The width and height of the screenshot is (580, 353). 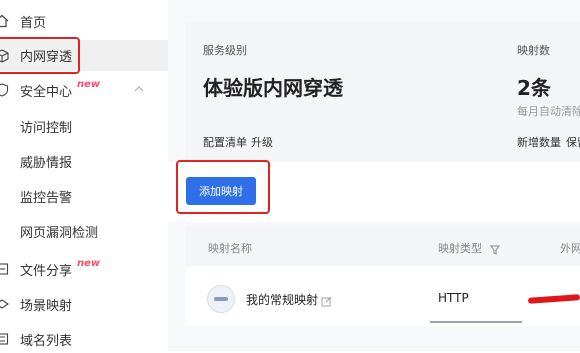 I want to click on mapping-note: 每月自动清除, so click(x=548, y=111).